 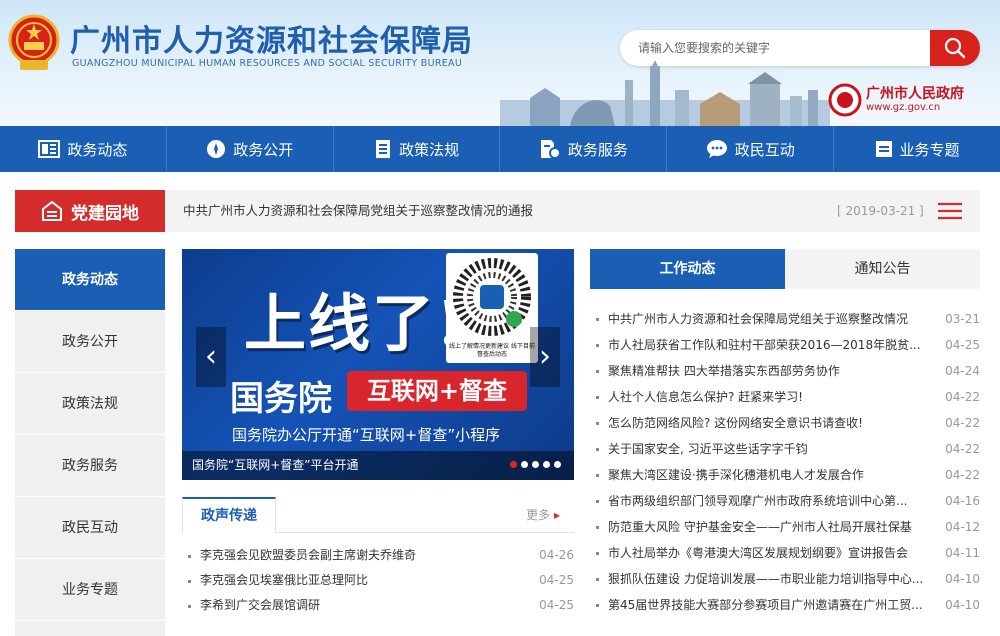 I want to click on list-item: 中共广州市人力资源和社会保障局党组关于巡察整改情况 03-21, so click(x=785, y=319).